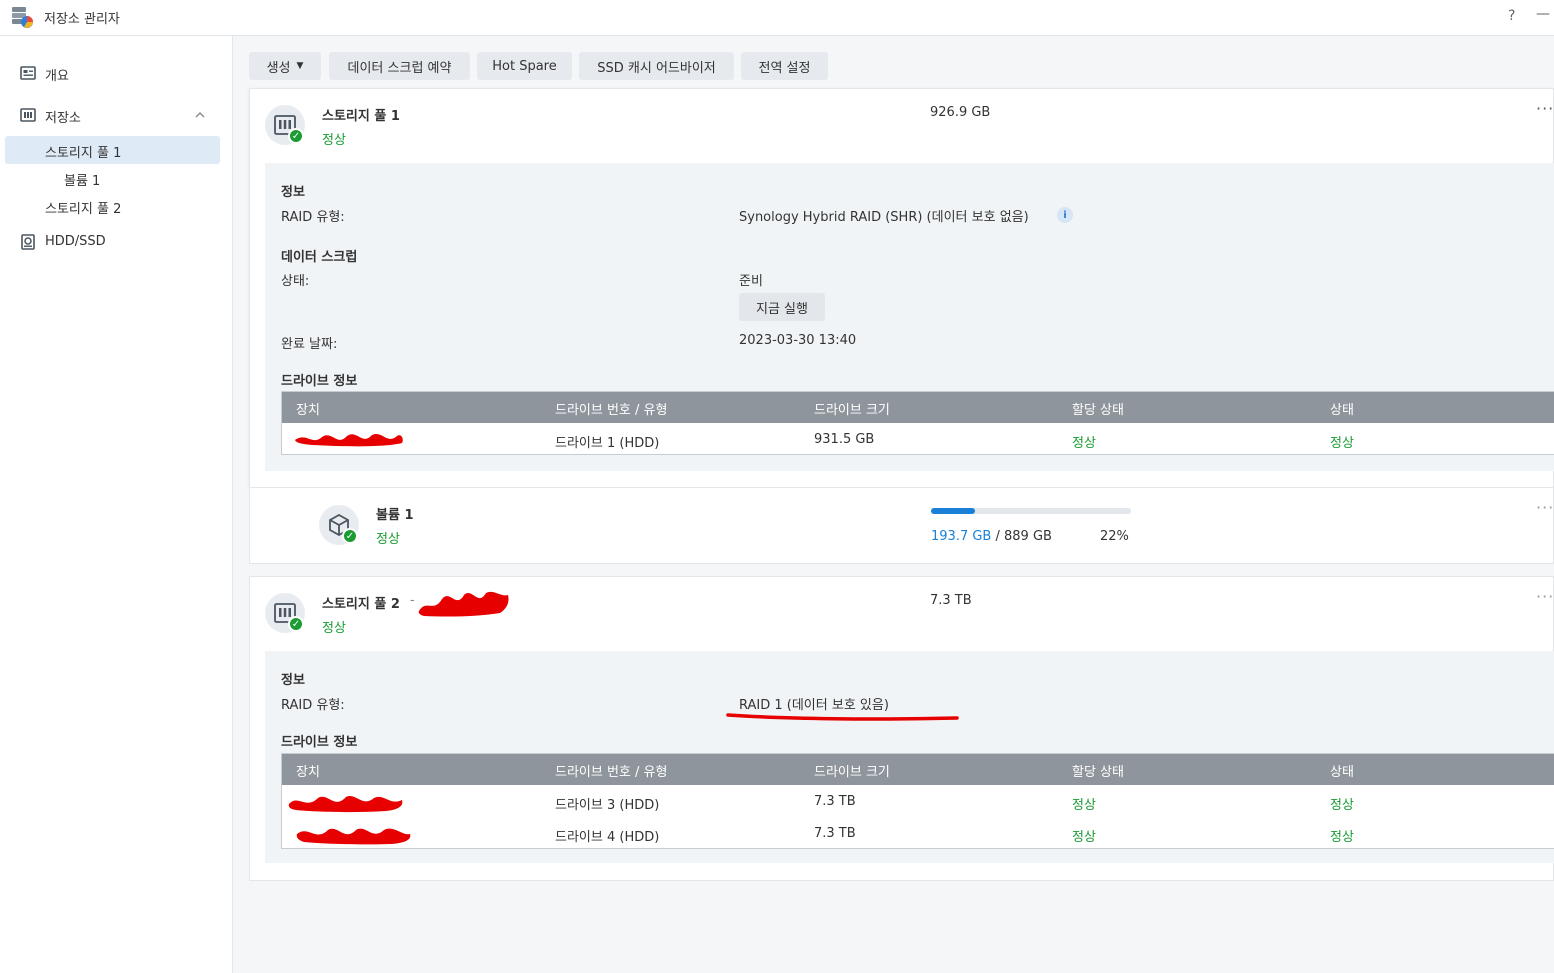 This screenshot has height=973, width=1554. What do you see at coordinates (607, 443) in the screenshot?
I see `drive-number-type: 드라이브 1 (HDD)` at bounding box center [607, 443].